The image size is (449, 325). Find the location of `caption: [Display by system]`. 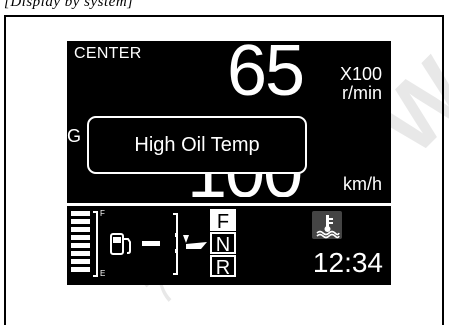

caption: [Display by system] is located at coordinates (69, 5).